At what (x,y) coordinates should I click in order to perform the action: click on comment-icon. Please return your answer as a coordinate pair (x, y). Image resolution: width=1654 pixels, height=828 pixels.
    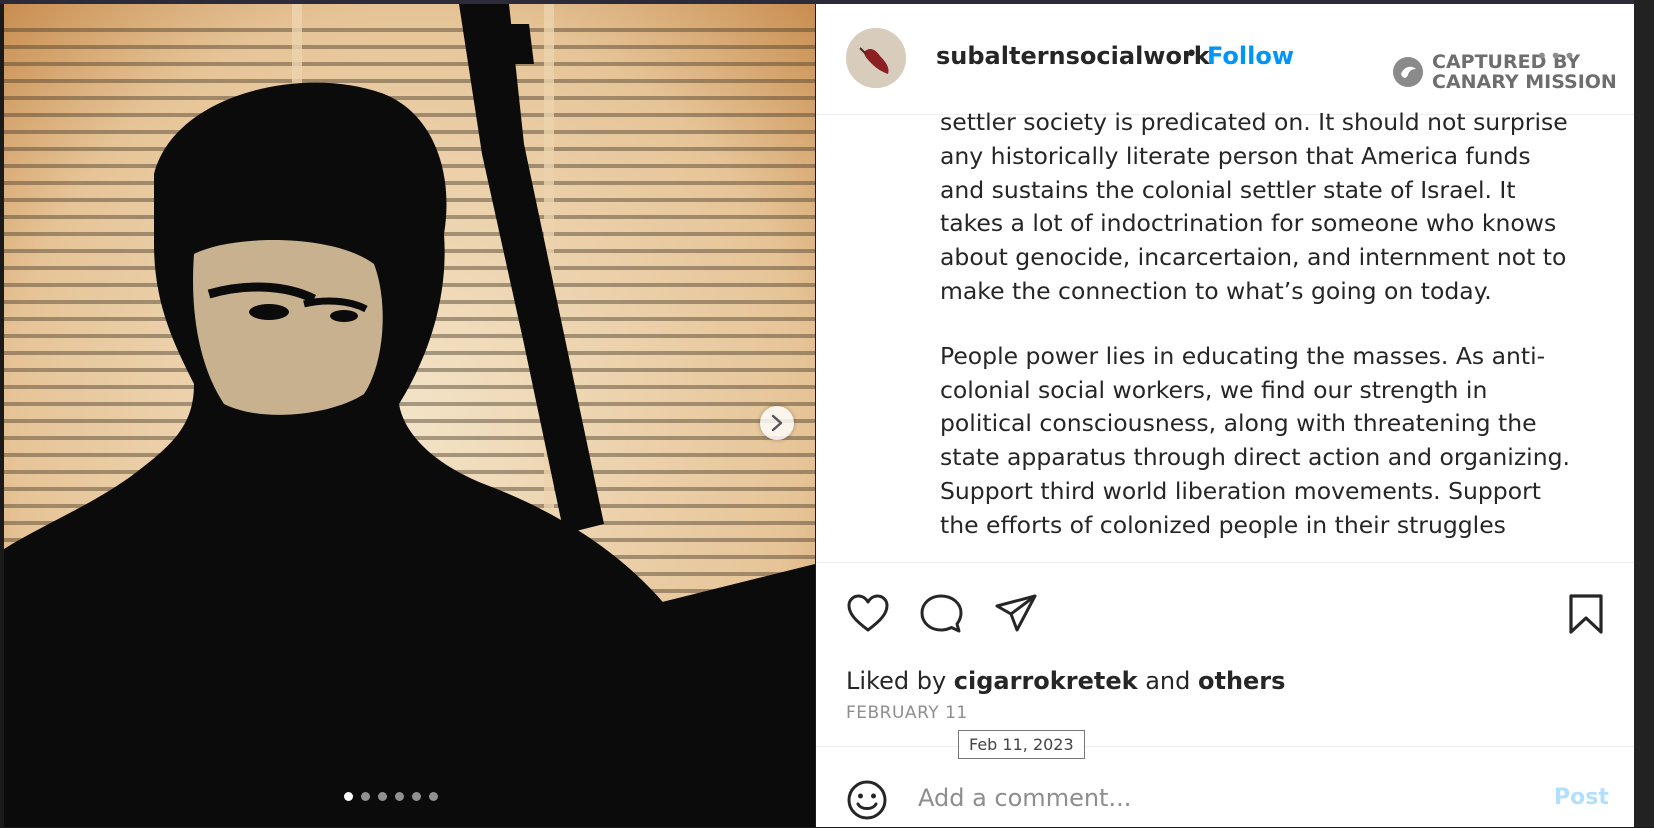
    Looking at the image, I should click on (941, 613).